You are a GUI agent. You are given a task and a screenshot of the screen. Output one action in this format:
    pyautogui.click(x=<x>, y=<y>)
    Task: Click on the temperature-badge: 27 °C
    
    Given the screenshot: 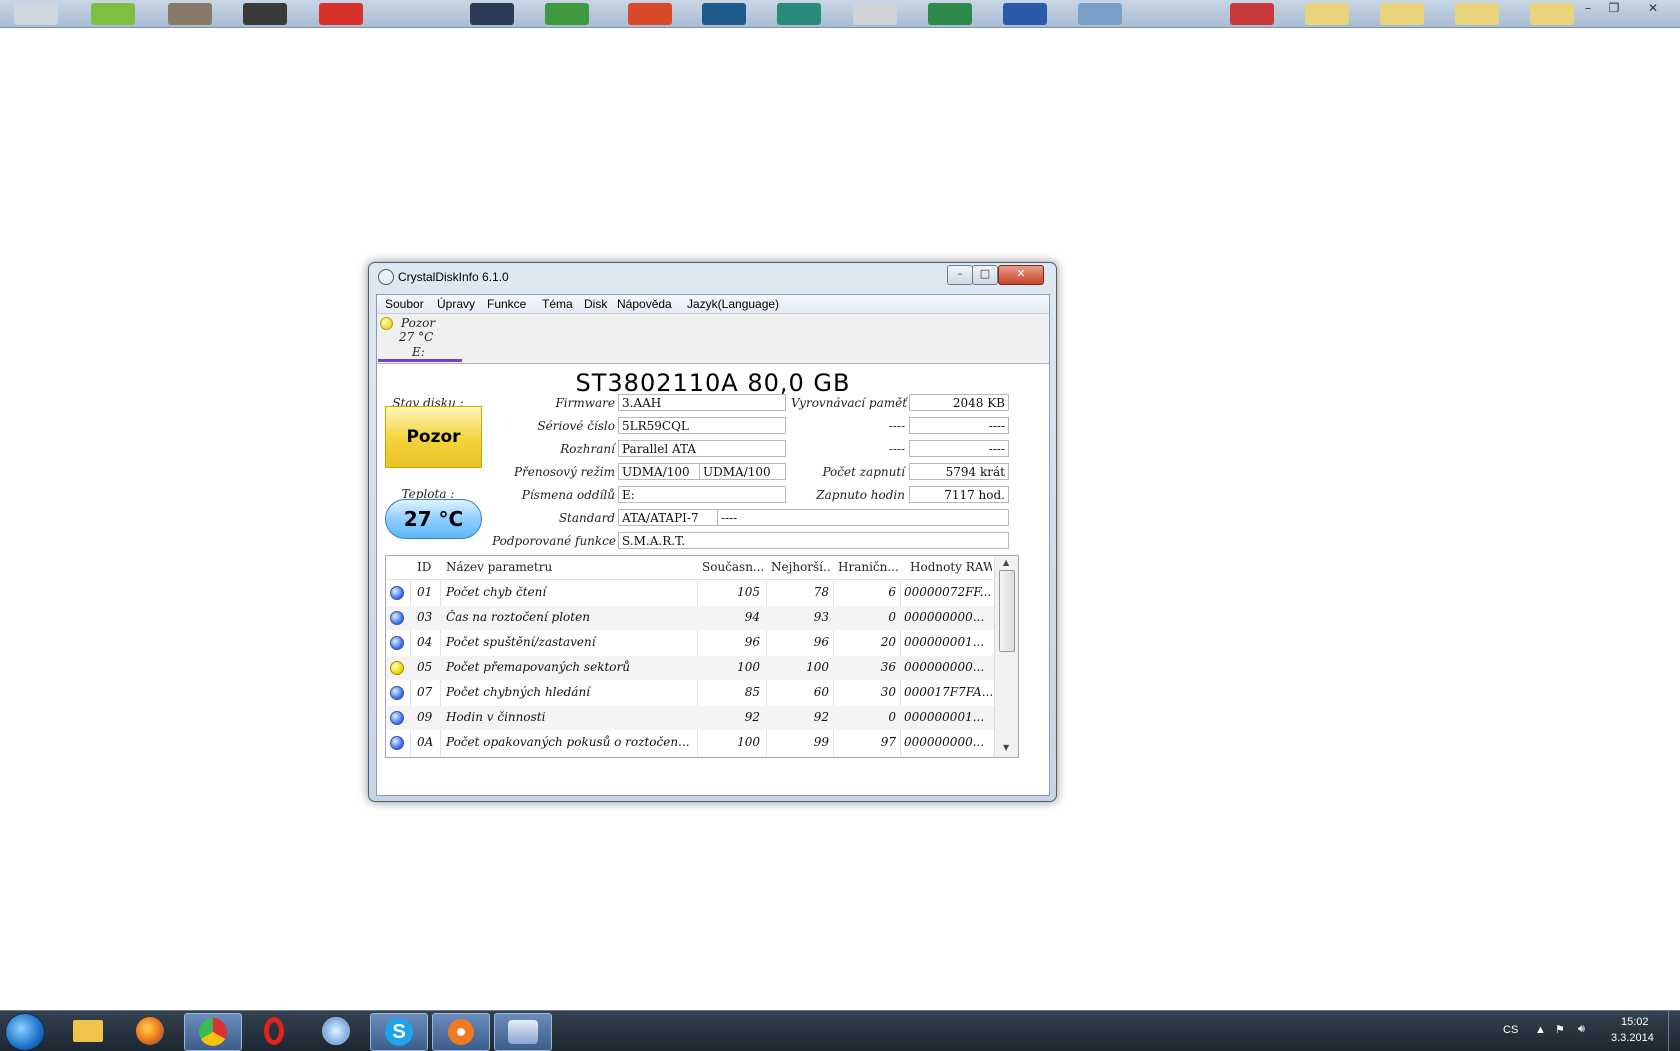 What is the action you would take?
    pyautogui.click(x=433, y=519)
    